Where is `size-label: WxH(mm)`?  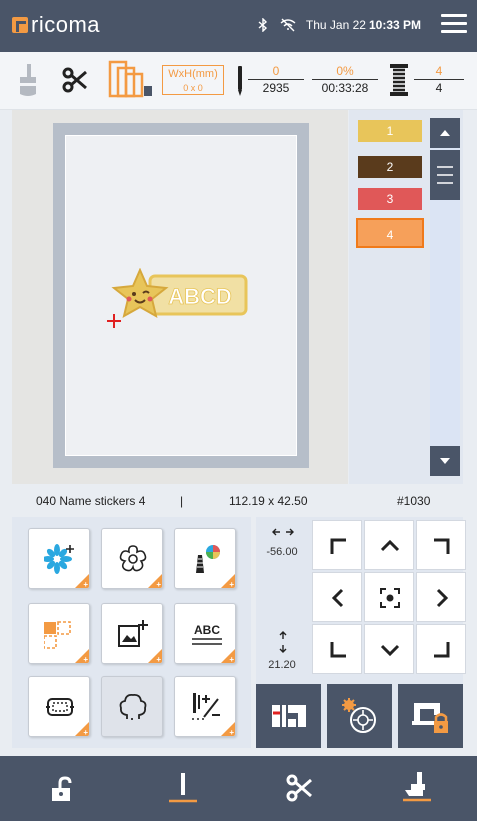
size-label: WxH(mm) is located at coordinates (193, 74).